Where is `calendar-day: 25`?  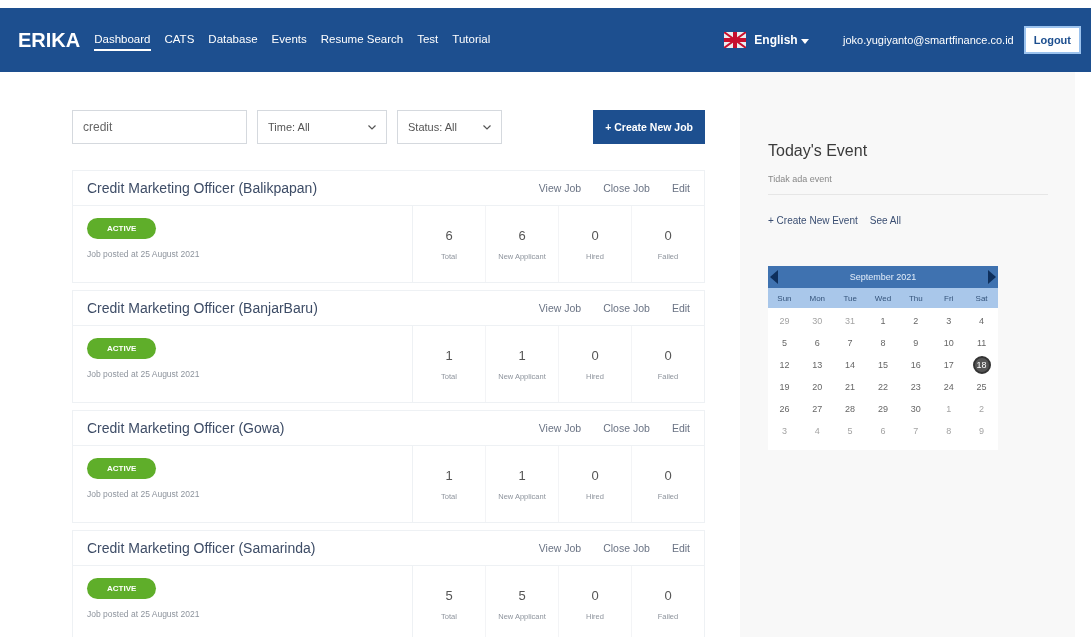 calendar-day: 25 is located at coordinates (981, 387).